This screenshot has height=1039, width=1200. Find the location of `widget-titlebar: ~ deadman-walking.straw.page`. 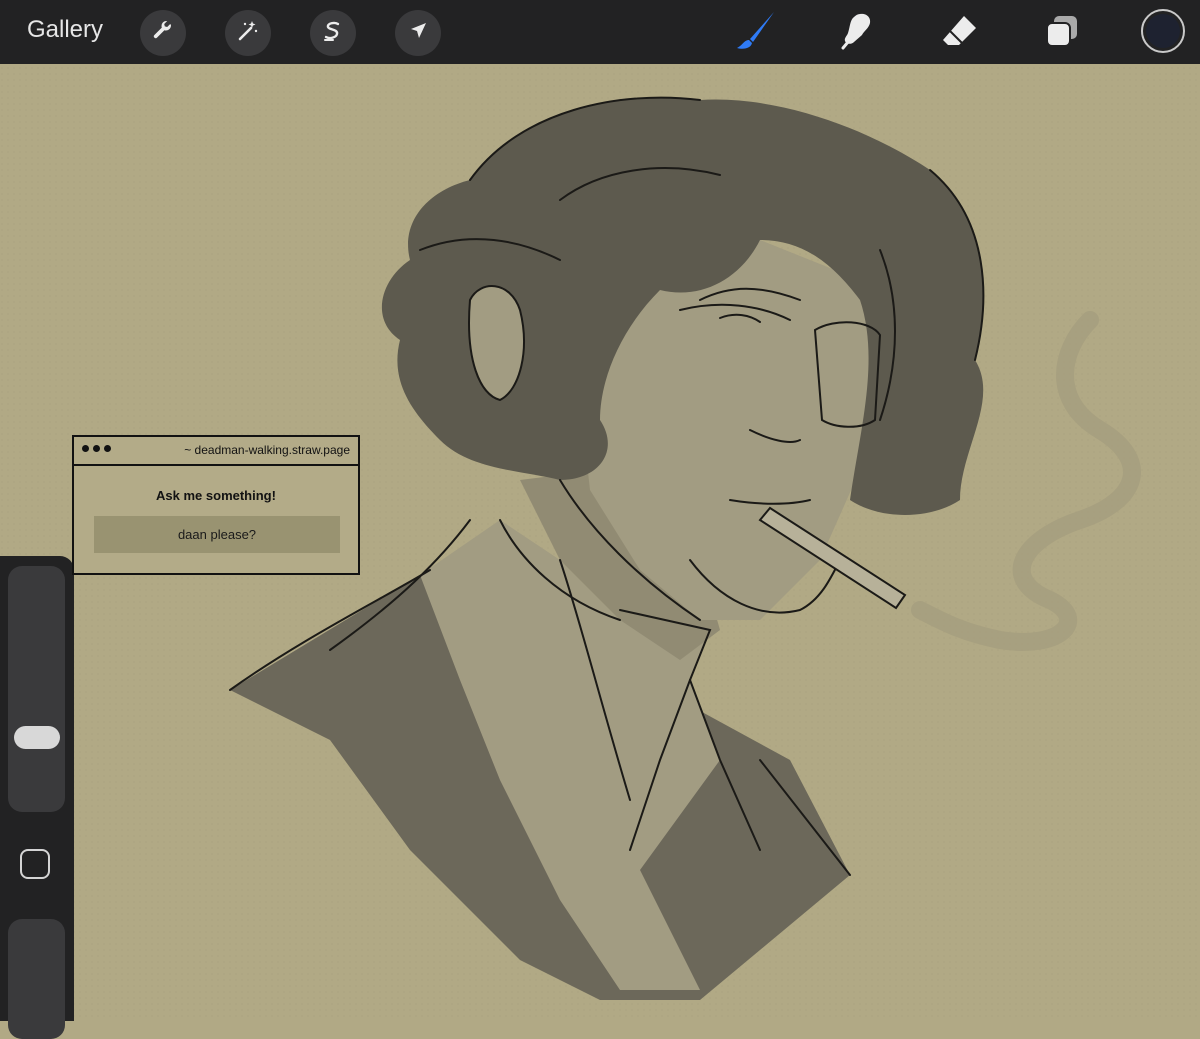

widget-titlebar: ~ deadman-walking.straw.page is located at coordinates (216, 451).